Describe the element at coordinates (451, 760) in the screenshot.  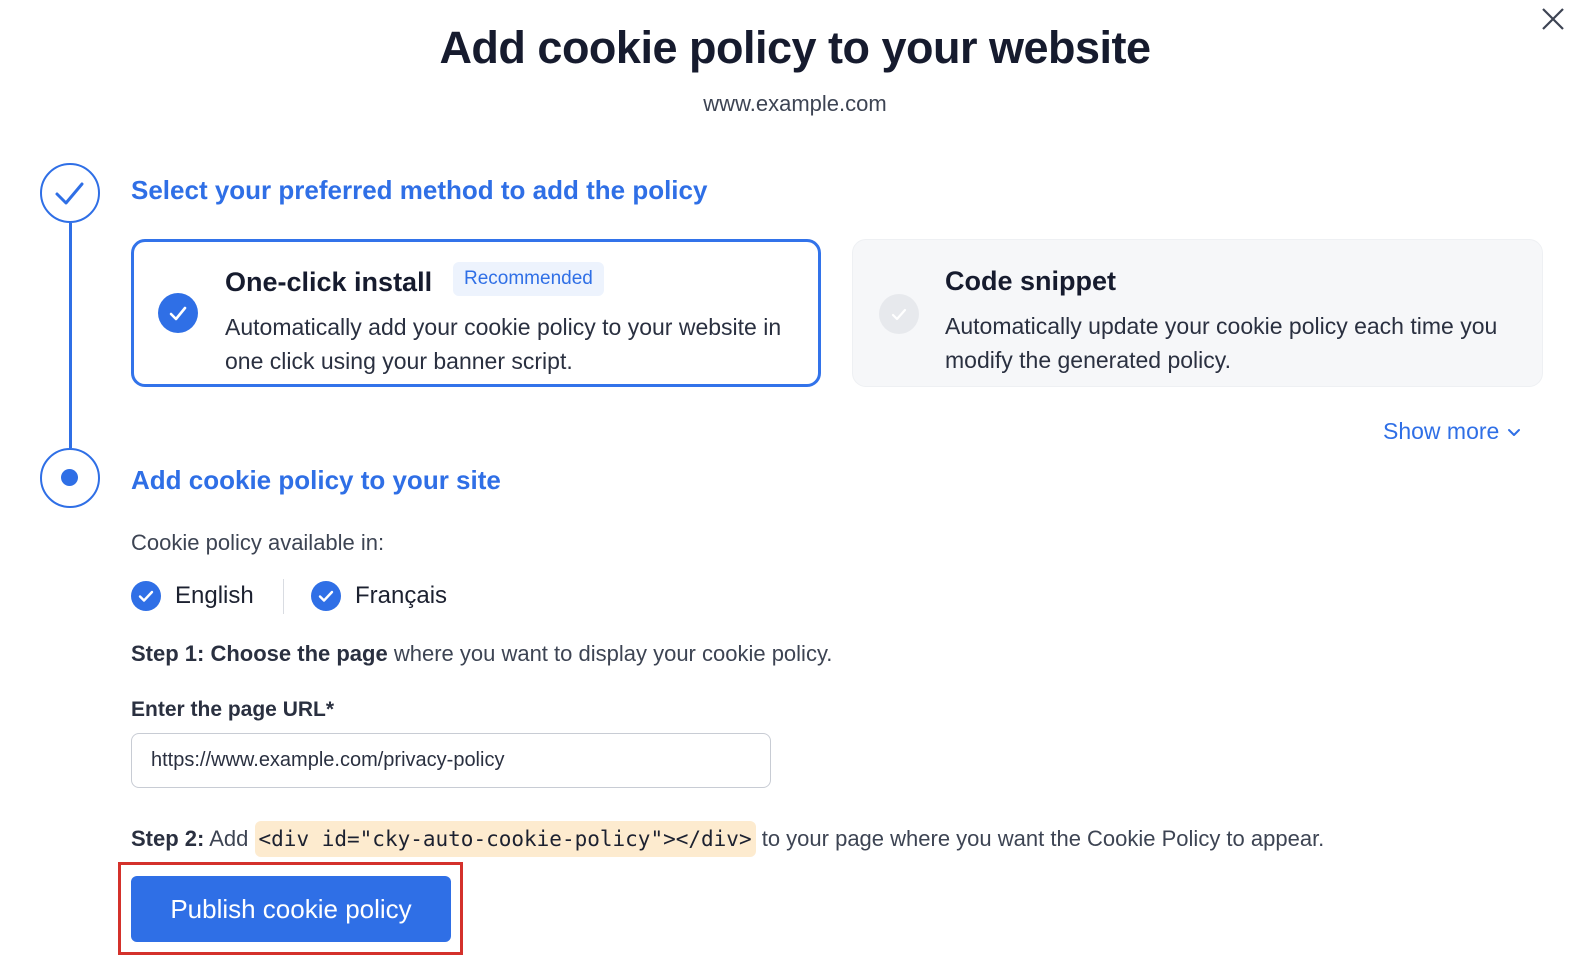
I see `page-url-input` at that location.